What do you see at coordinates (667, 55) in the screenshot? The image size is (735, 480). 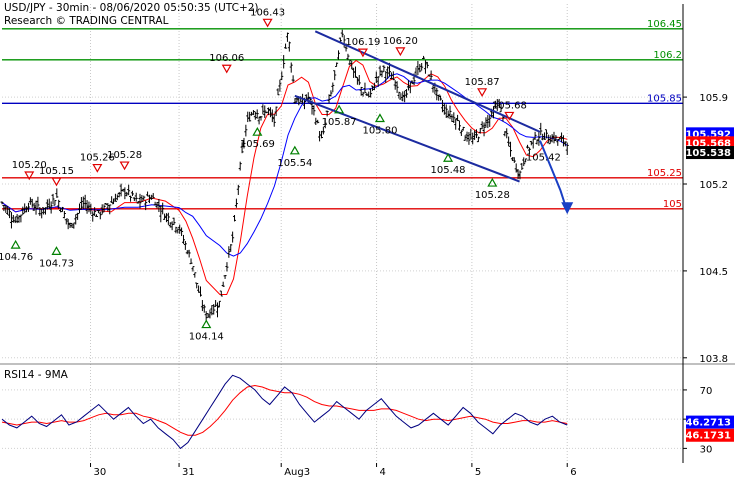 I see `level-label: 106.2` at bounding box center [667, 55].